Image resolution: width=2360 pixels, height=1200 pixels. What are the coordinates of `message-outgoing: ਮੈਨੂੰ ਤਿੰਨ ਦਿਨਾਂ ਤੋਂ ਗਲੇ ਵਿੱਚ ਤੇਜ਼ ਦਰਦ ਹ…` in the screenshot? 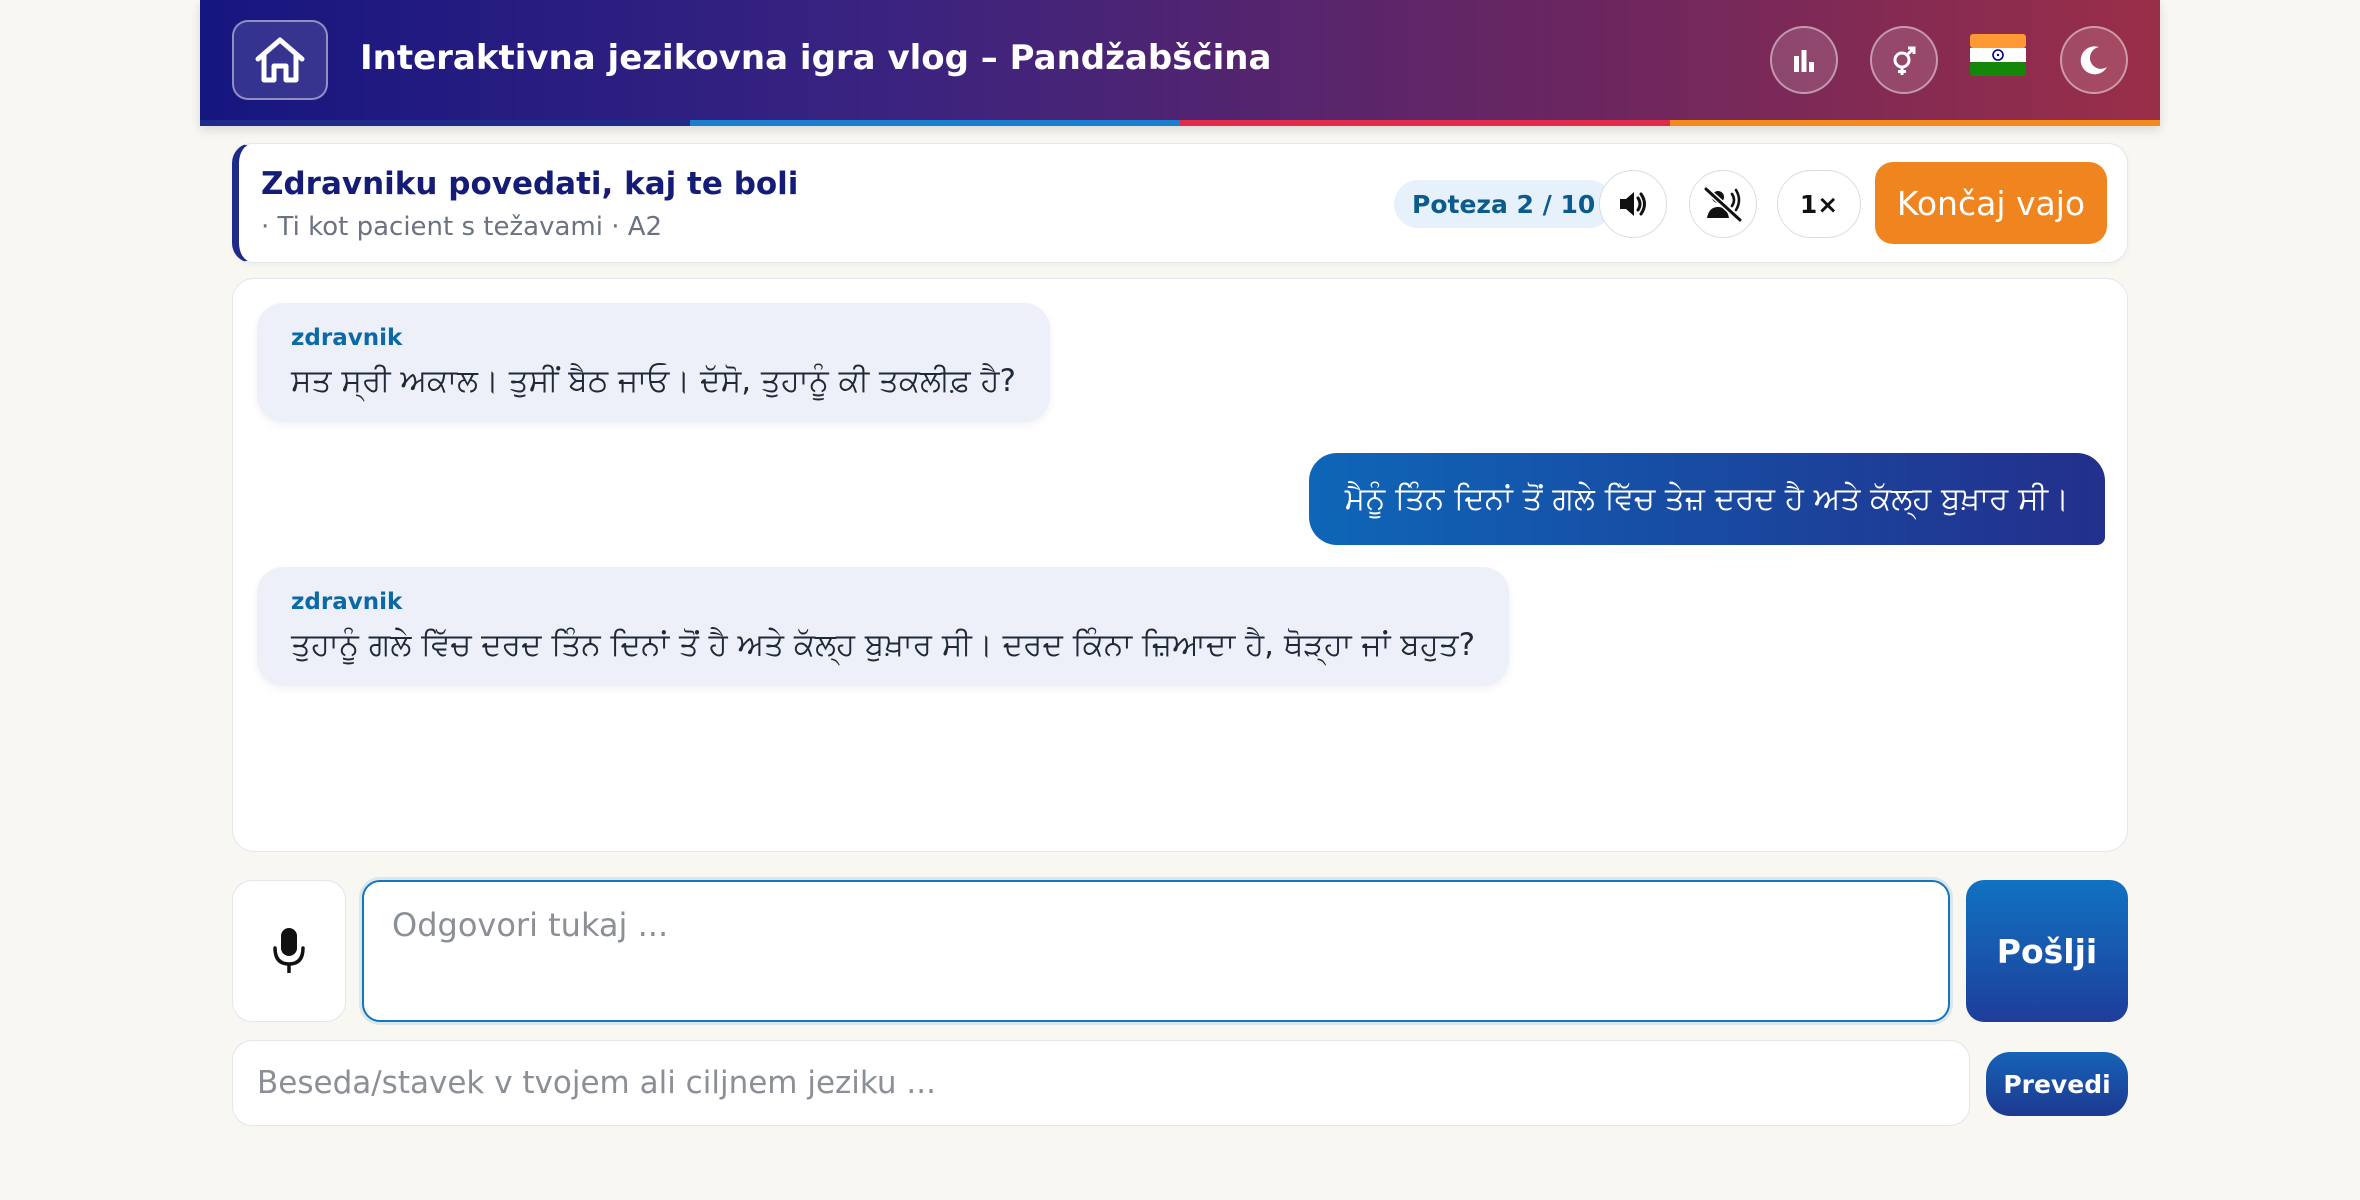 It's located at (1706, 499).